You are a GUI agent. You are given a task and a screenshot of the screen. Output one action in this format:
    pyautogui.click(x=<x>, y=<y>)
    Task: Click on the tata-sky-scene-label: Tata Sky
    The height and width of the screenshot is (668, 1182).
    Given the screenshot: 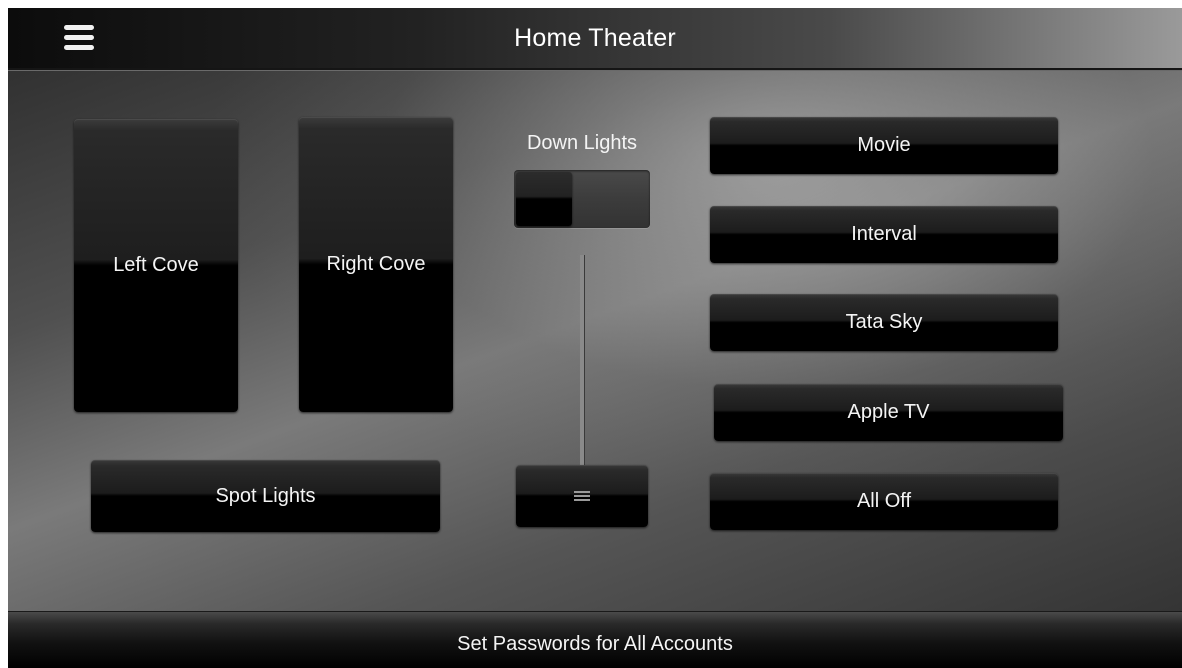 What is the action you would take?
    pyautogui.click(x=884, y=322)
    